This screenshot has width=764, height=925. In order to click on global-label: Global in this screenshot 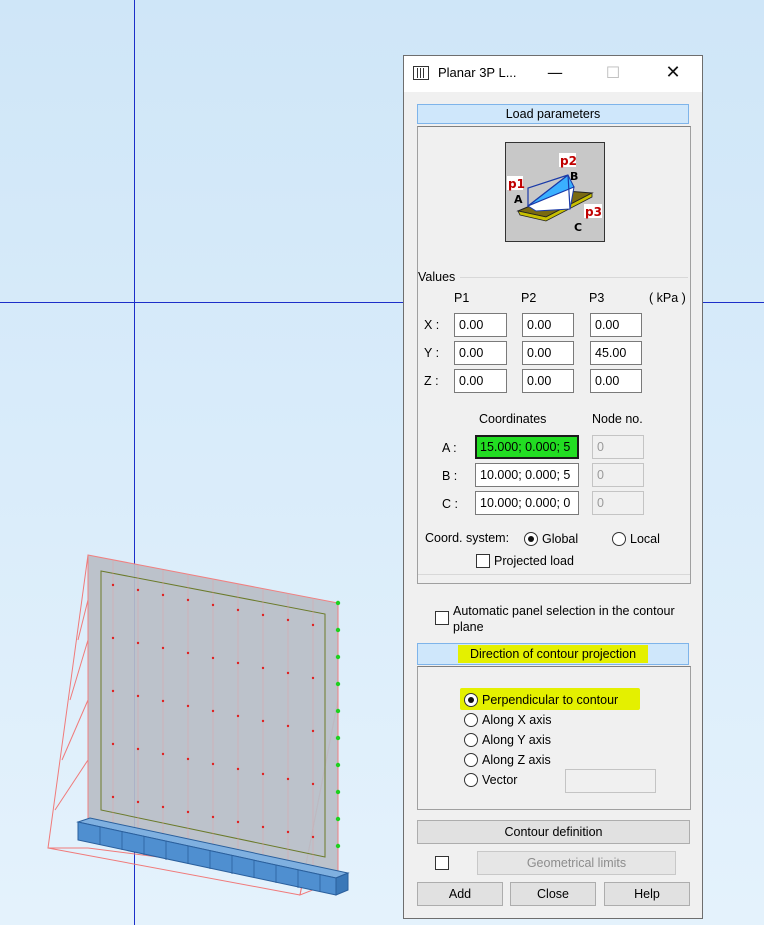, I will do `click(560, 539)`.